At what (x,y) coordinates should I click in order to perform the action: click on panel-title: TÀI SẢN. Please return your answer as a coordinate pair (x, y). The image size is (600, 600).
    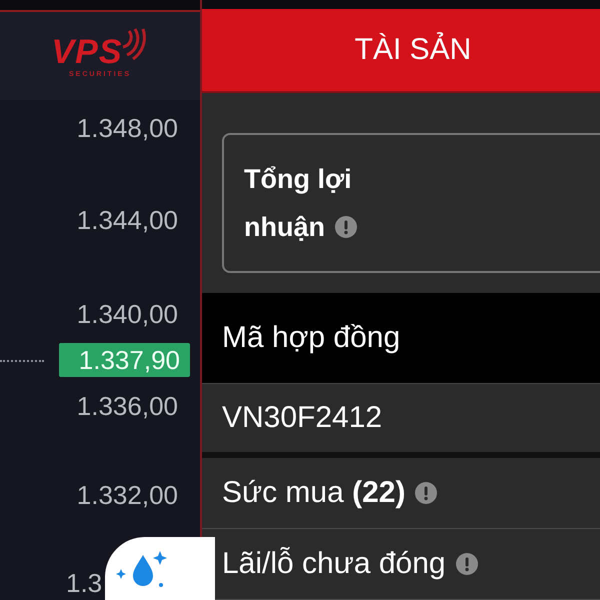
    Looking at the image, I should click on (413, 50).